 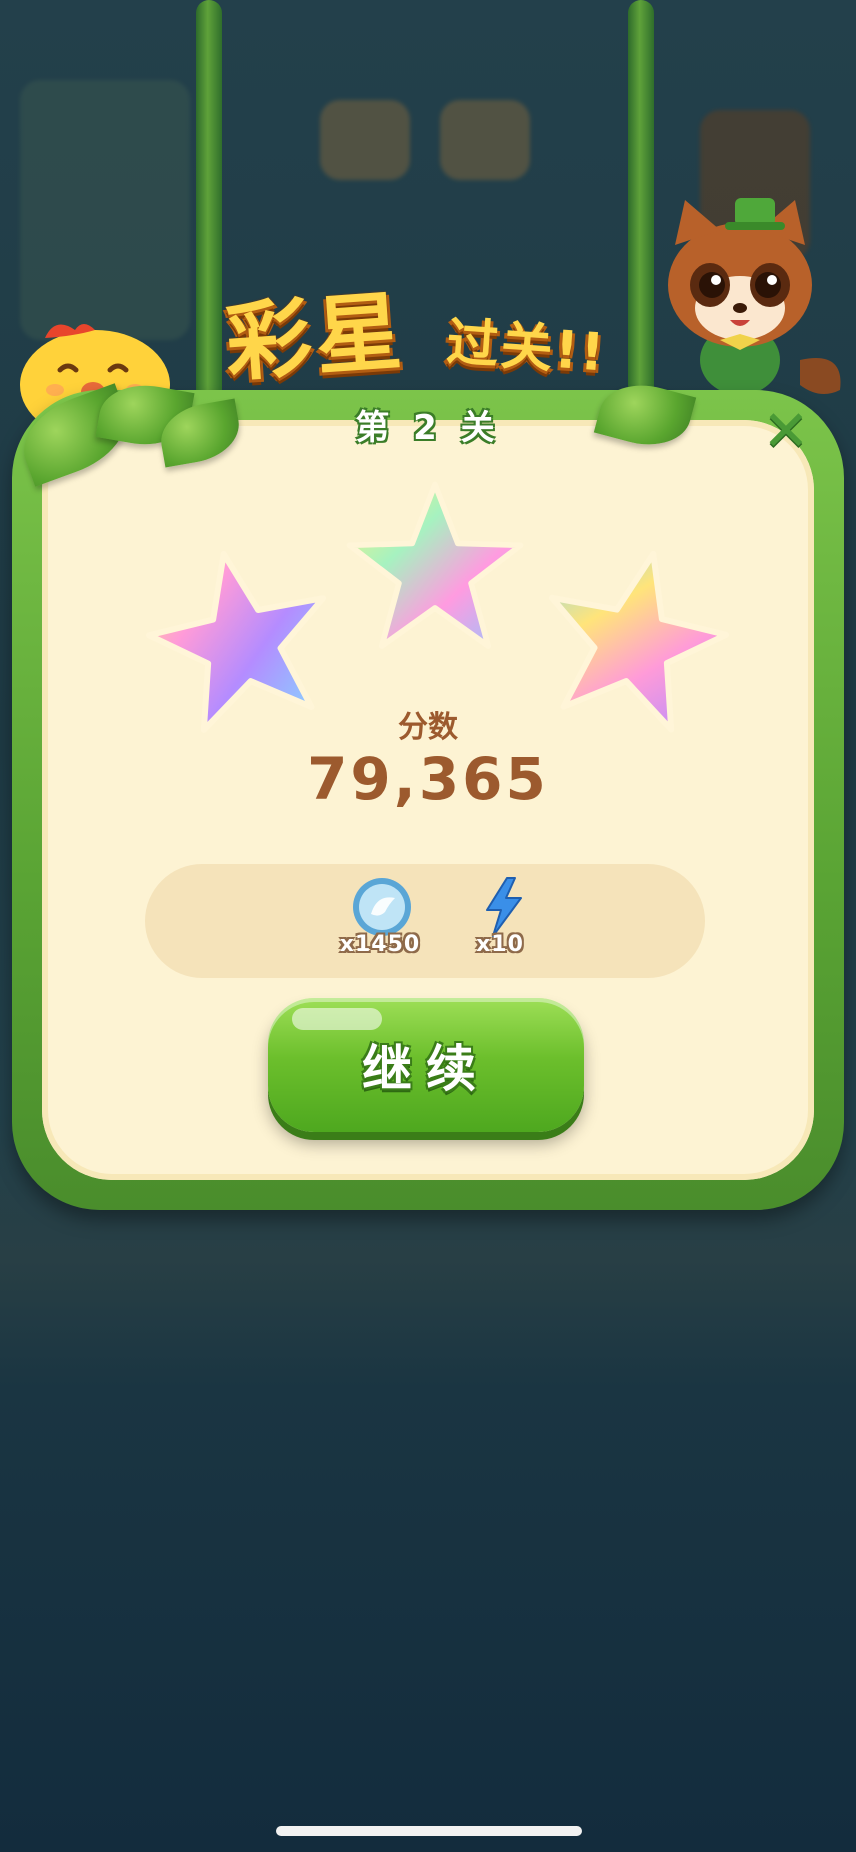 What do you see at coordinates (382, 907) in the screenshot?
I see `silver-coin-icon` at bounding box center [382, 907].